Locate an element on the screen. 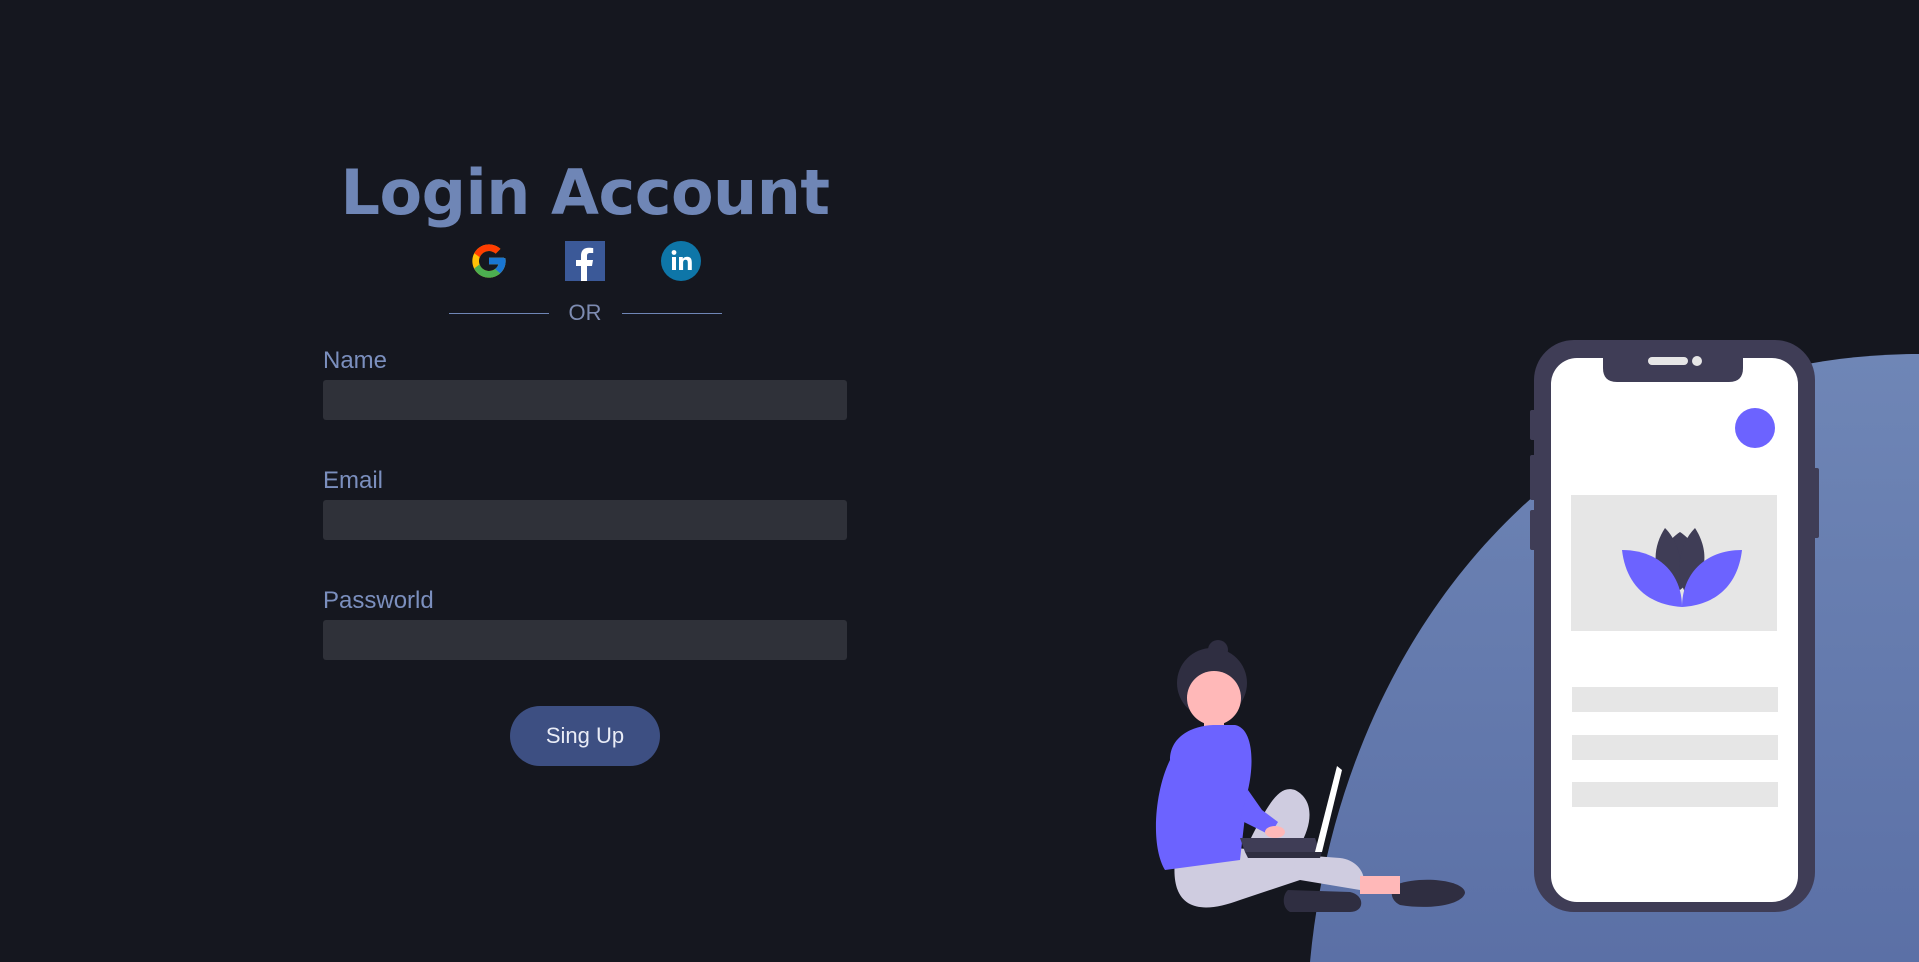 This screenshot has height=962, width=1919. password-field-group: Passworld is located at coordinates (585, 623).